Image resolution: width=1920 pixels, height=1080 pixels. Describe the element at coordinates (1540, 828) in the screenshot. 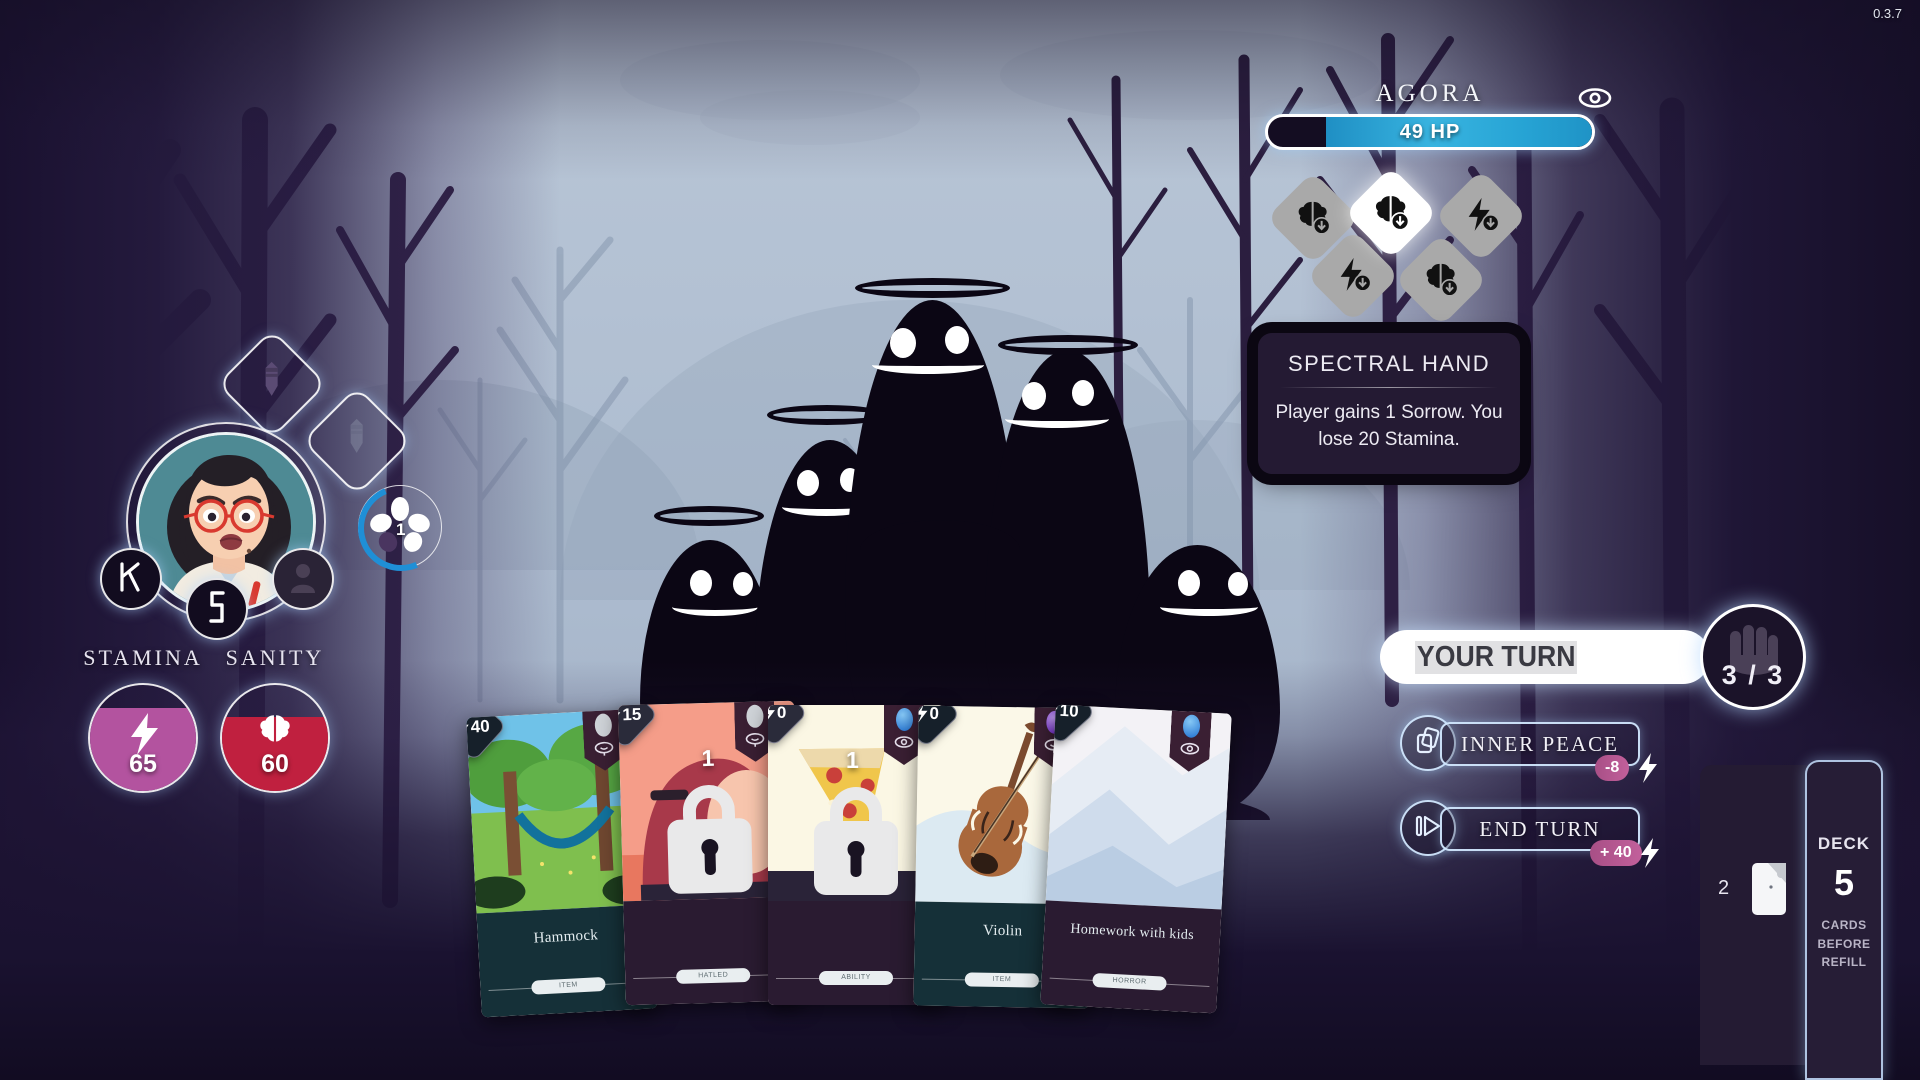

I see `end-turn-label: END TURN` at that location.